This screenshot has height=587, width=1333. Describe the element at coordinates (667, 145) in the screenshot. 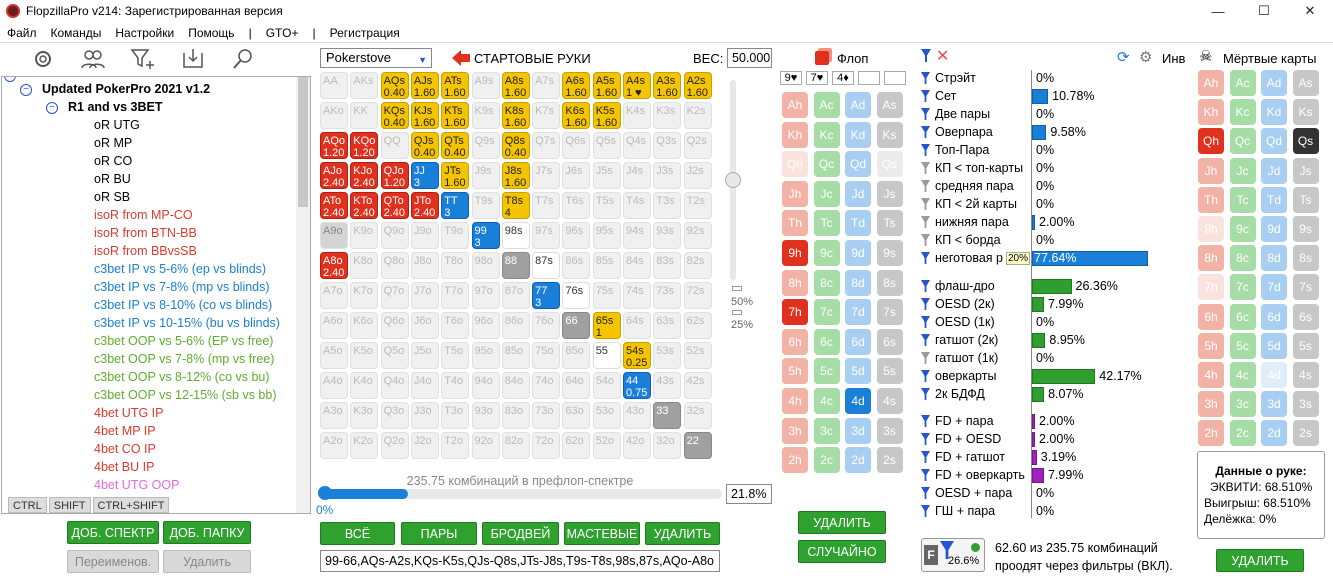

I see `hand-cell: Q3s` at that location.